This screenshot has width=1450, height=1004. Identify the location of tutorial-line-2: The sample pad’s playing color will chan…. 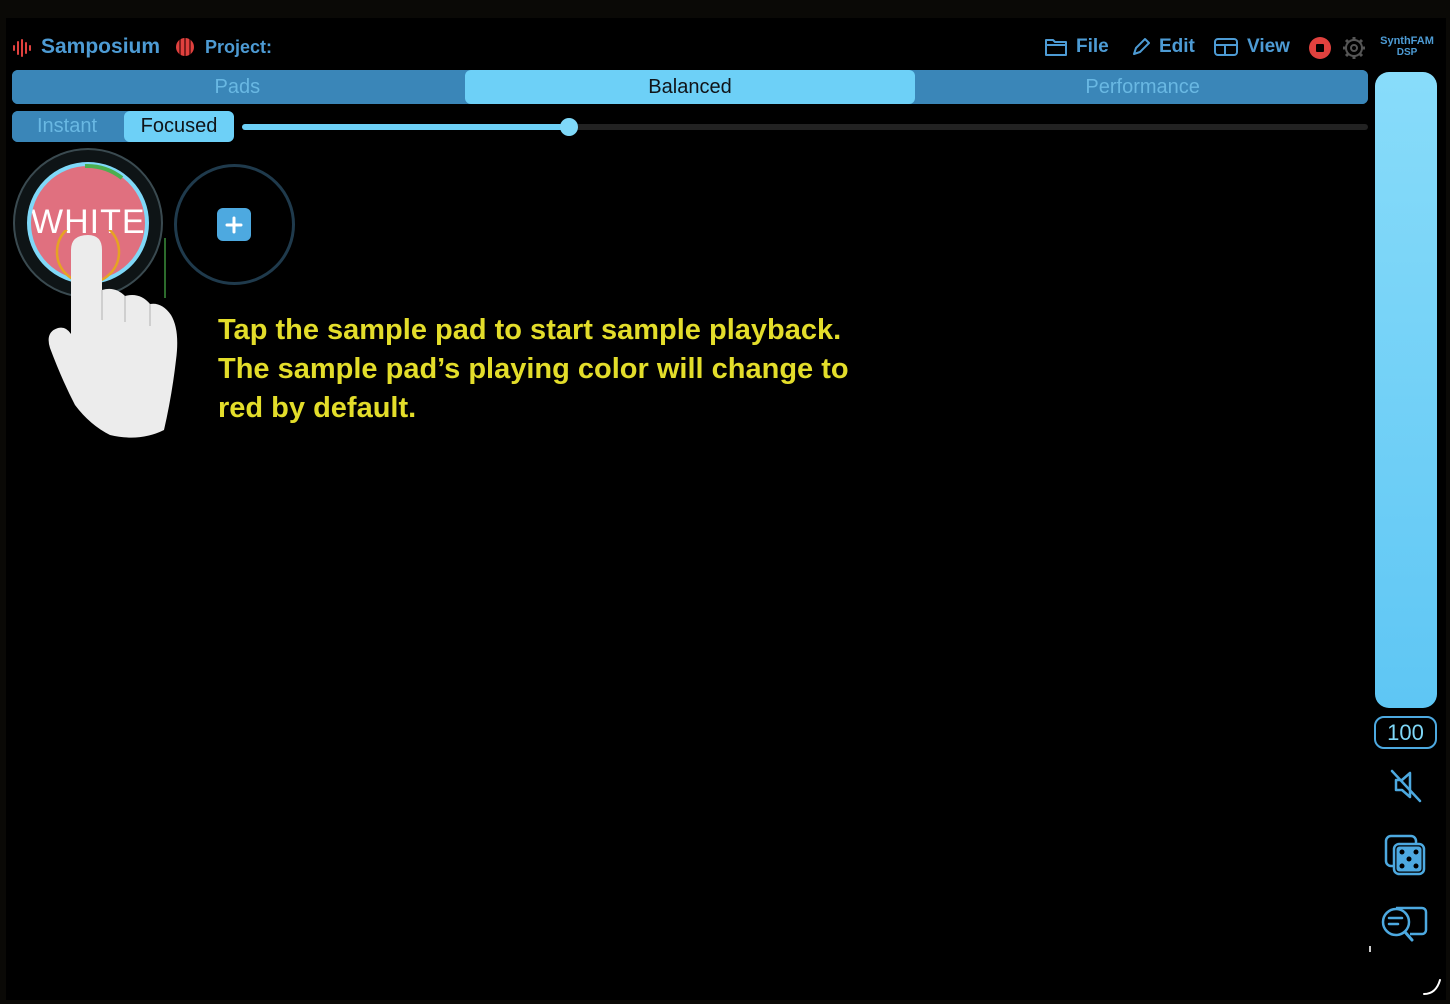
(533, 369).